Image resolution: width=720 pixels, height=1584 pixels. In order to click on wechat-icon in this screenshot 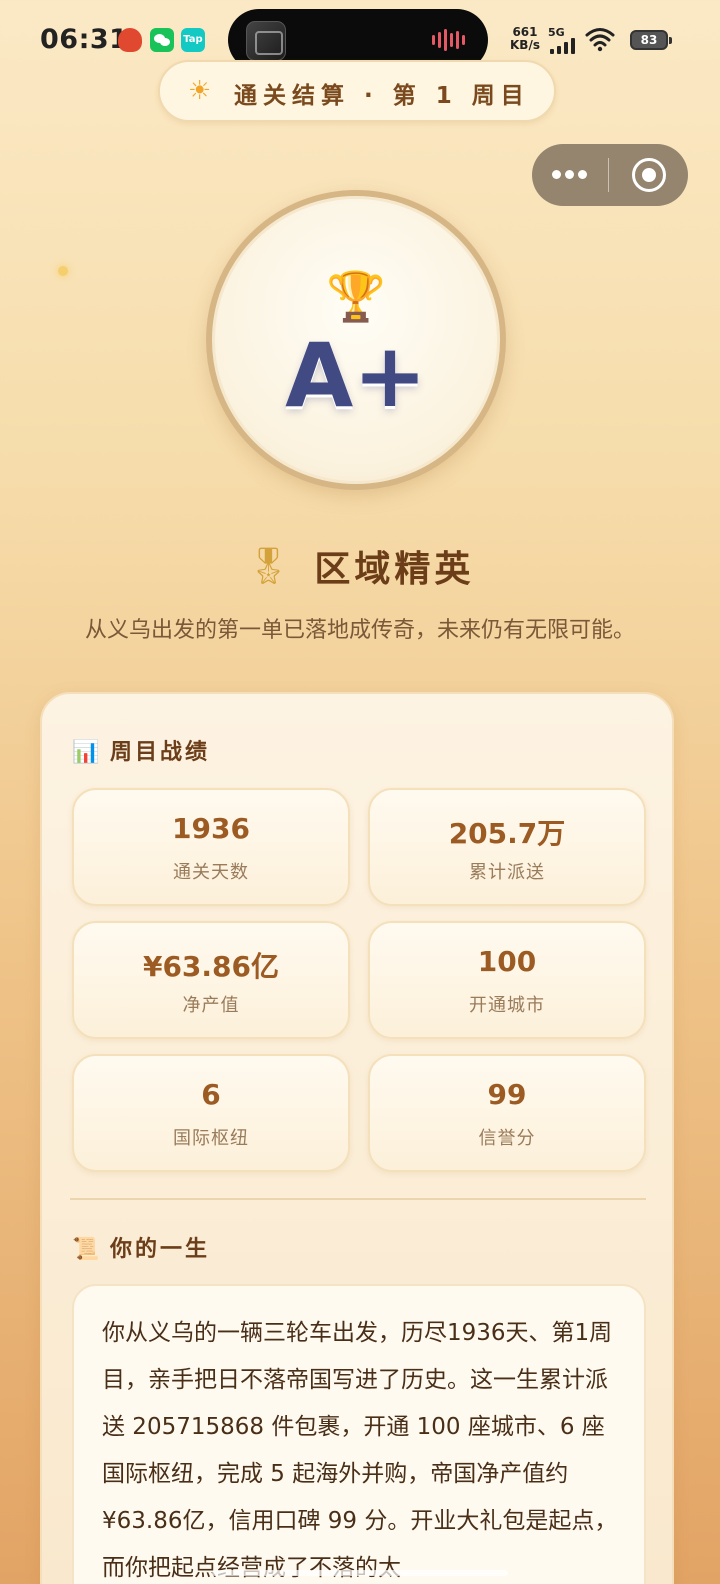, I will do `click(162, 40)`.